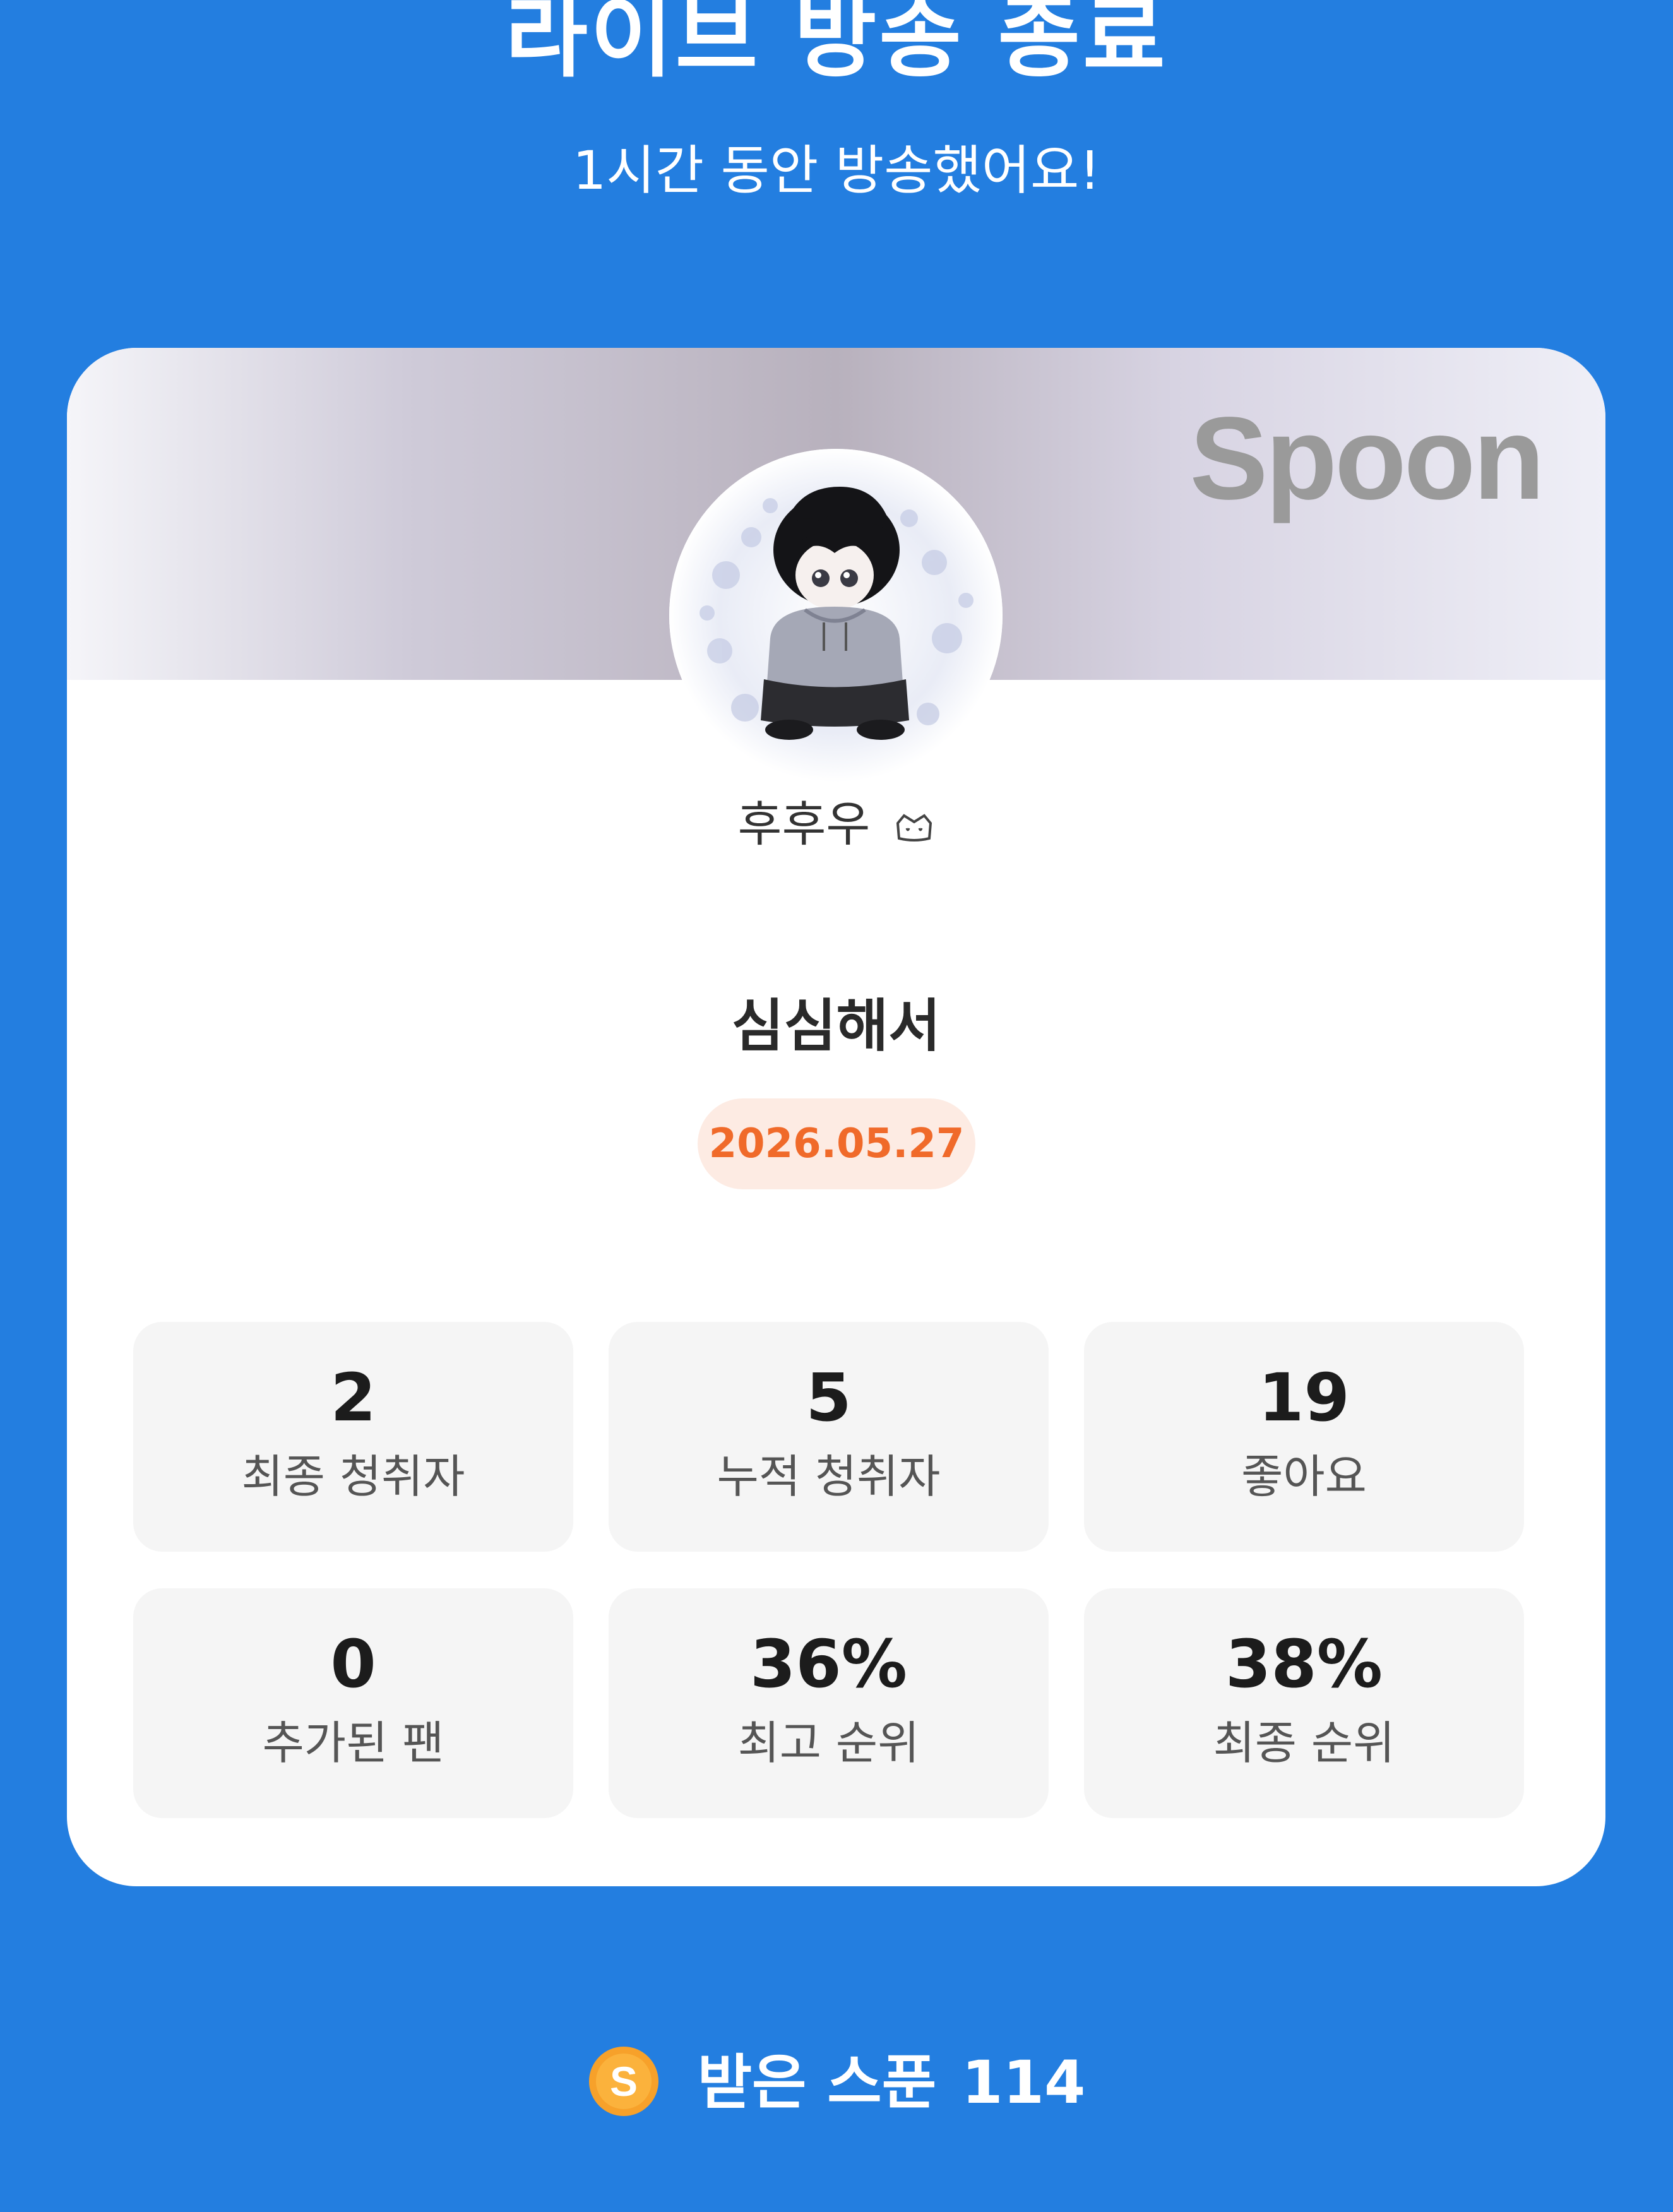 The width and height of the screenshot is (1673, 2212). What do you see at coordinates (353, 1477) in the screenshot?
I see `stat-label: 최종 청취자` at bounding box center [353, 1477].